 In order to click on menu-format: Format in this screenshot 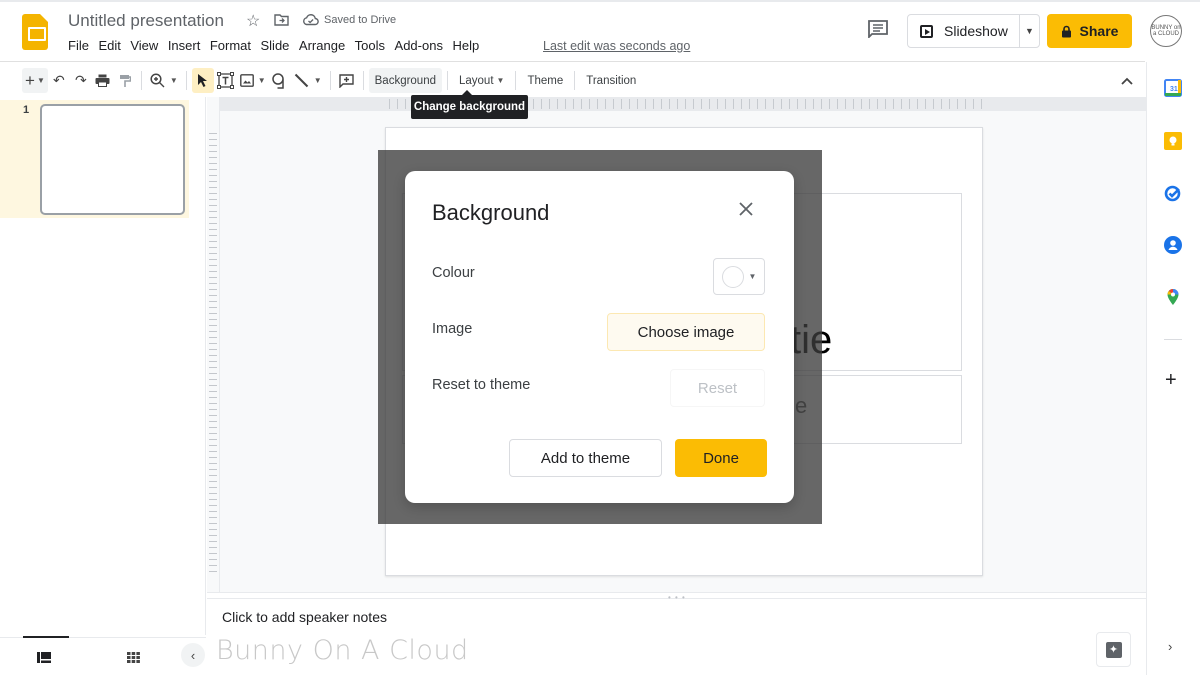, I will do `click(230, 45)`.